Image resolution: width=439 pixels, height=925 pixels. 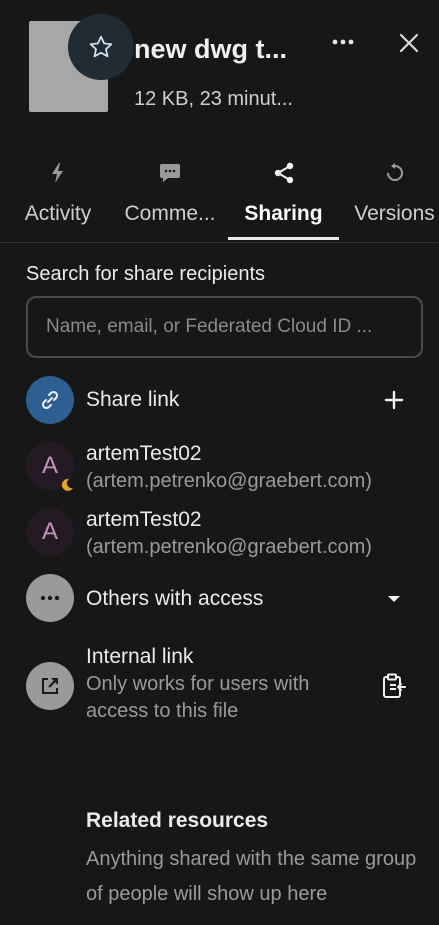 What do you see at coordinates (283, 173) in the screenshot?
I see `share-icon` at bounding box center [283, 173].